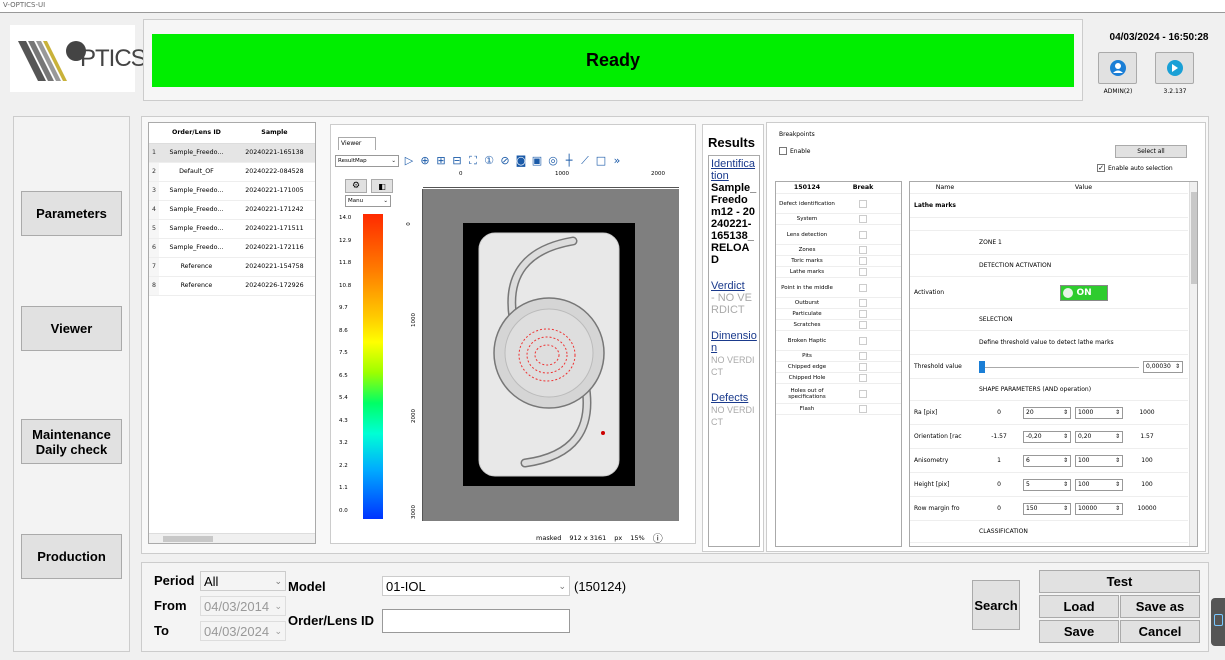 The width and height of the screenshot is (1225, 660). What do you see at coordinates (794, 151) in the screenshot?
I see `enable-breakpoints: Enable` at bounding box center [794, 151].